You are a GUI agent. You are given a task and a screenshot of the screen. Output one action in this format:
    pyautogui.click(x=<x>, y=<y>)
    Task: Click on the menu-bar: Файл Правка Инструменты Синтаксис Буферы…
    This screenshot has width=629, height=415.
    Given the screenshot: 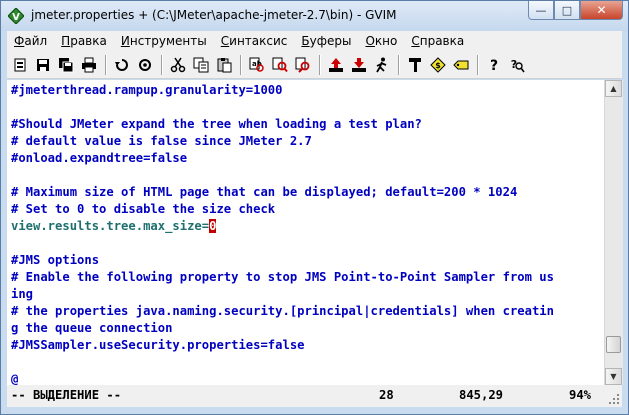 What is the action you would take?
    pyautogui.click(x=314, y=41)
    